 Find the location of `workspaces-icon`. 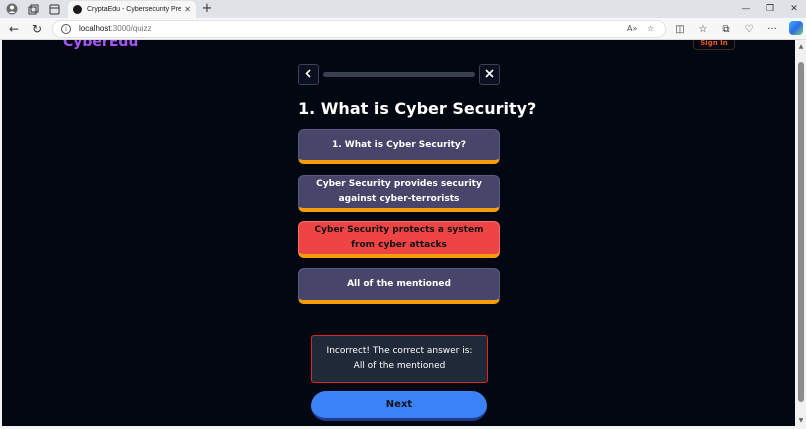

workspaces-icon is located at coordinates (33, 9).